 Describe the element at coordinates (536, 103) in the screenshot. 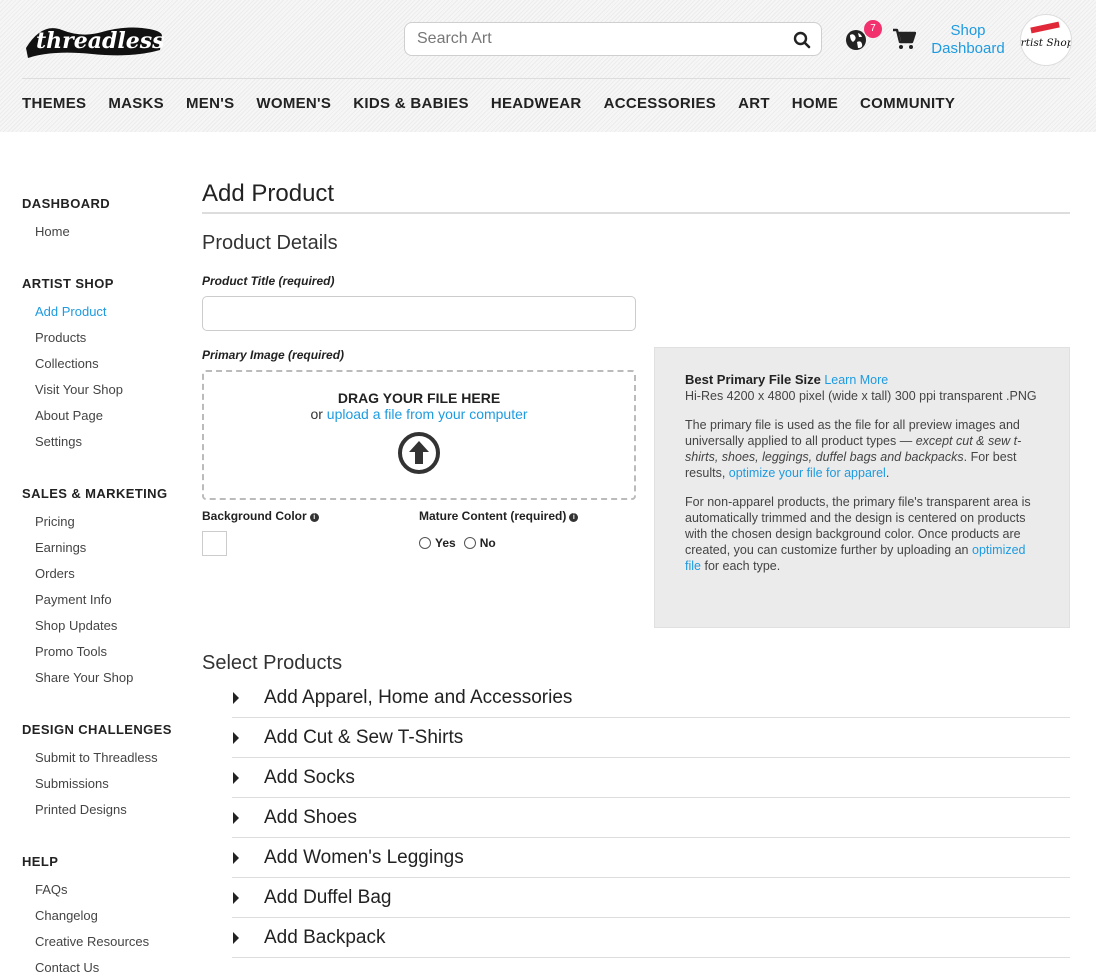

I see `nav-headwear: HEADWEAR` at that location.